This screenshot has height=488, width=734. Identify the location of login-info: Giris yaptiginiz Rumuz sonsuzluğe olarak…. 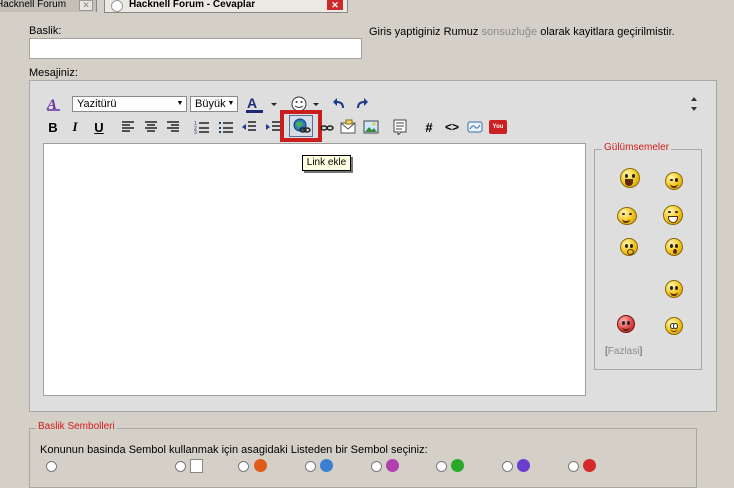
(522, 32).